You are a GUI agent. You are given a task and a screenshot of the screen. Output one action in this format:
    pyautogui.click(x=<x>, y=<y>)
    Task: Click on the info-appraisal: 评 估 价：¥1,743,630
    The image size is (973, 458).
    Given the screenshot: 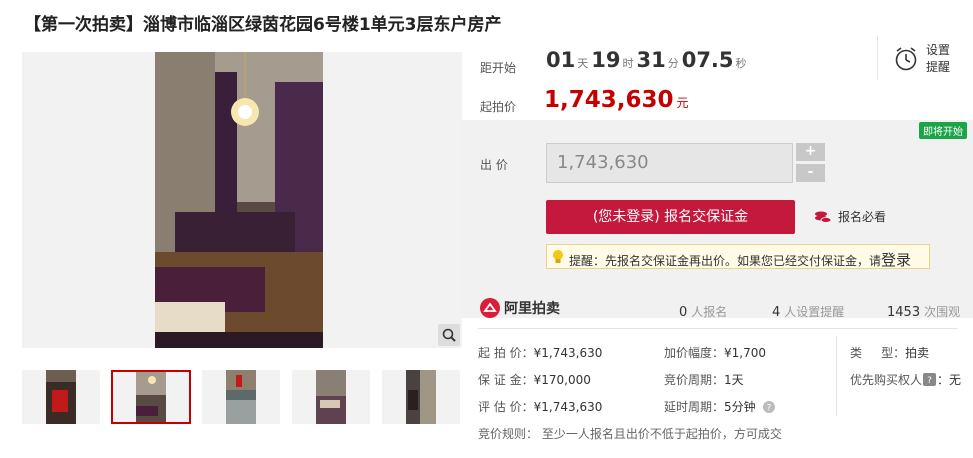 What is the action you would take?
    pyautogui.click(x=540, y=406)
    